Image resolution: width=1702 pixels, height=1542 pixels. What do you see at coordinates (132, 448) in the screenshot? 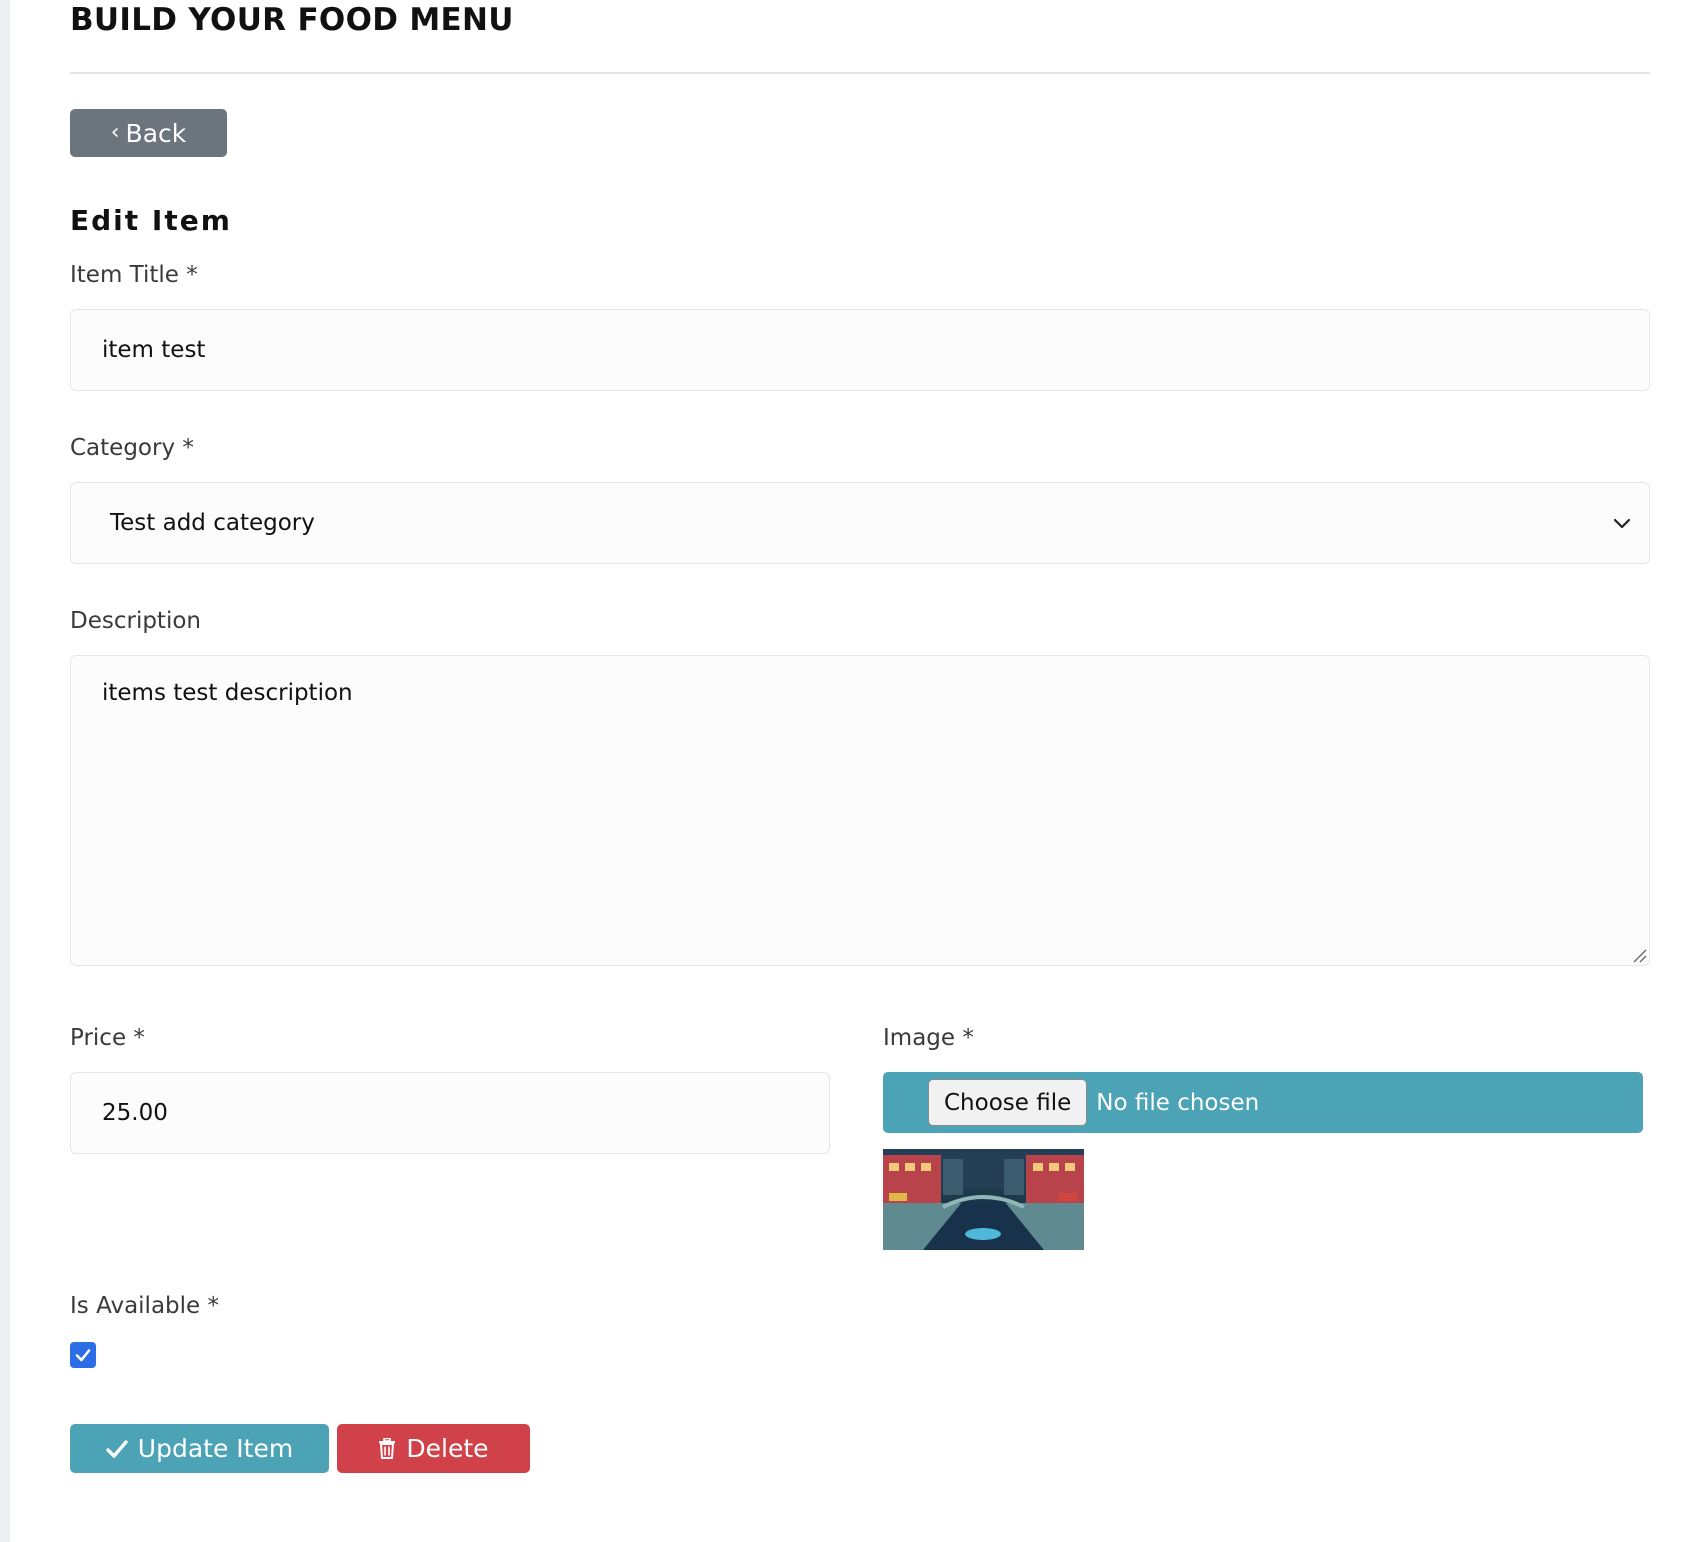
I see `category-label: Category *` at bounding box center [132, 448].